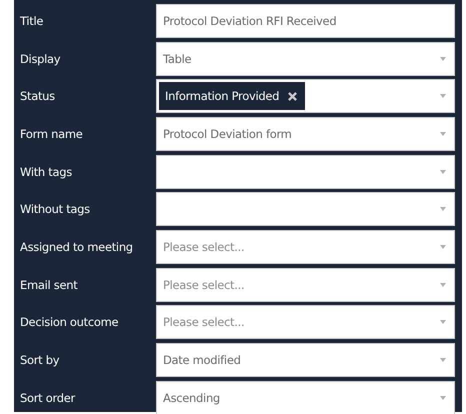  What do you see at coordinates (37, 96) in the screenshot?
I see `field-label: Status` at bounding box center [37, 96].